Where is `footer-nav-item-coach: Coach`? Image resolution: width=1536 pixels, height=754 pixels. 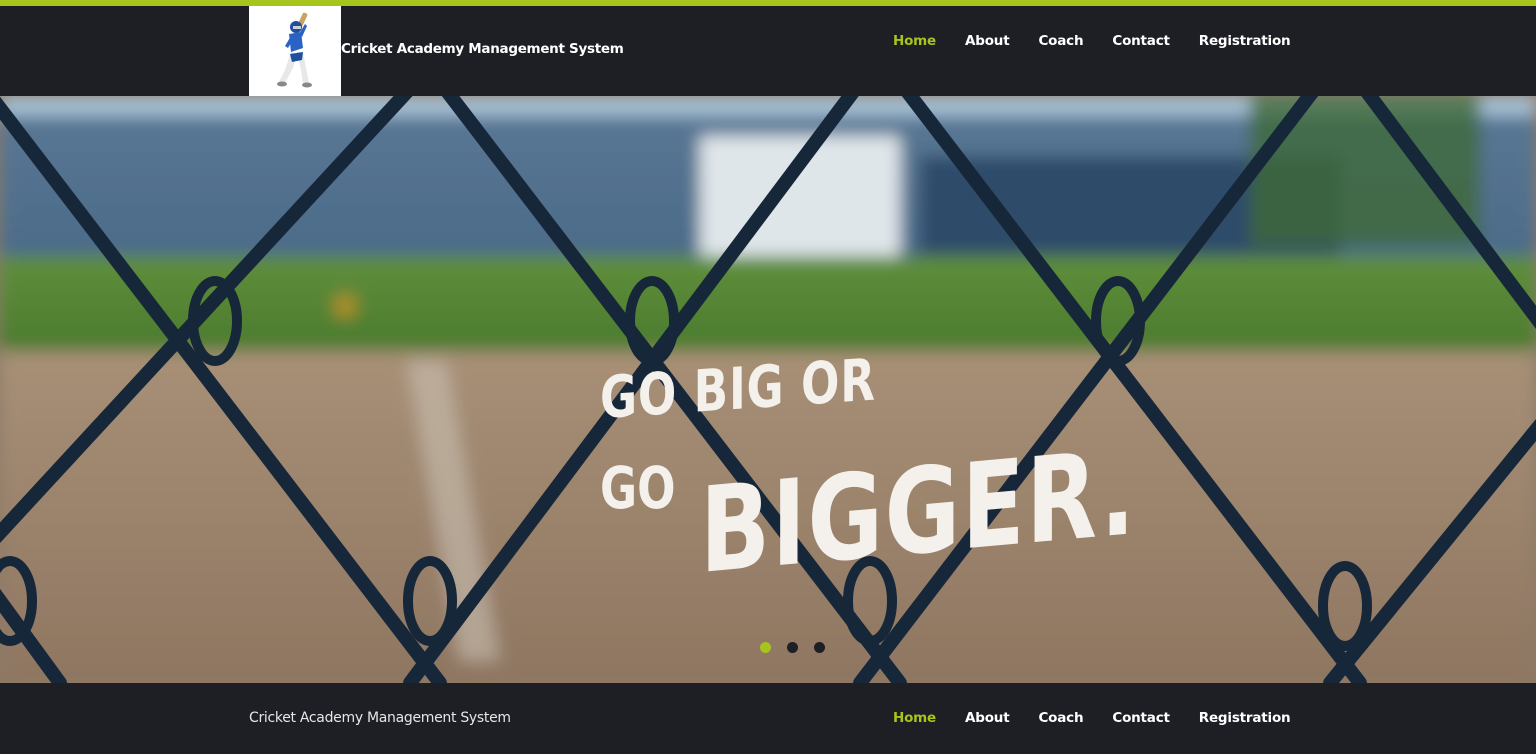
footer-nav-item-coach: Coach is located at coordinates (1060, 720).